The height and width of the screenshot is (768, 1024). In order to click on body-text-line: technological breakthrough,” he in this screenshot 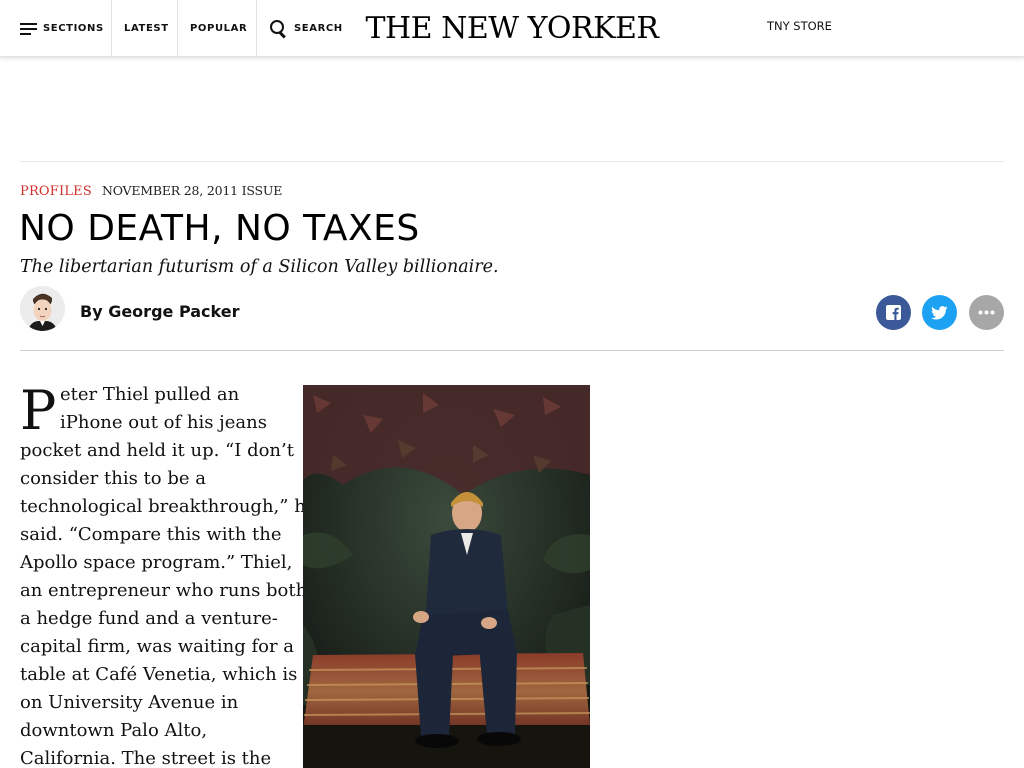, I will do `click(168, 506)`.